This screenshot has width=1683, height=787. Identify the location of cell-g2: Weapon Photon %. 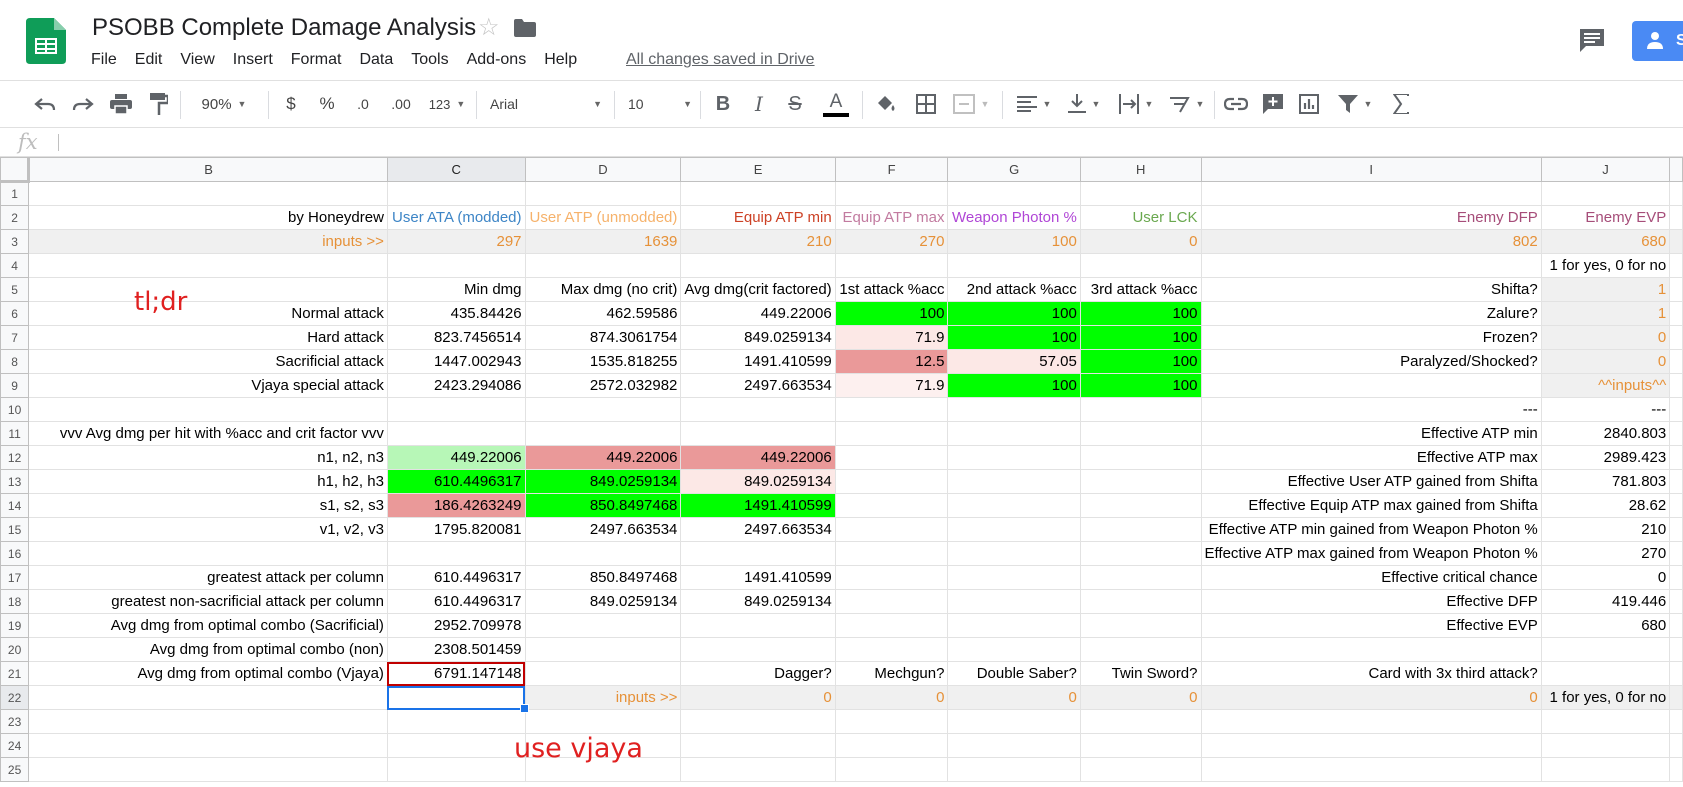
(1014, 217).